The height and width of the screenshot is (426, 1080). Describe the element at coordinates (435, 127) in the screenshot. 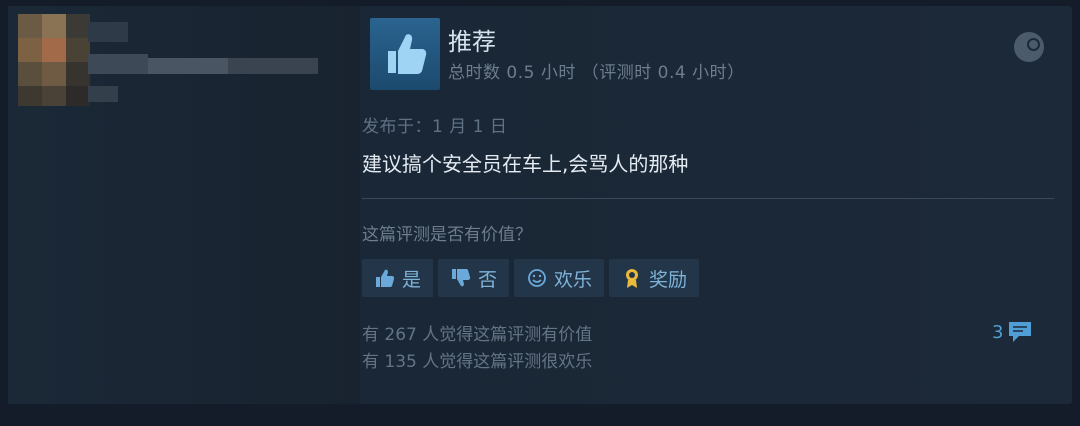

I see `posted-date: 发布于：1 月 1 日` at that location.